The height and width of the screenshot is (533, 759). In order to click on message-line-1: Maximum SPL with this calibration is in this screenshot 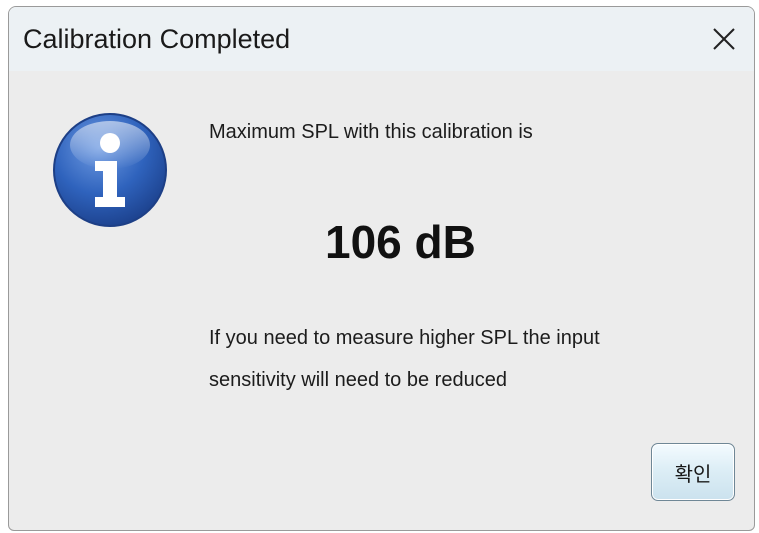, I will do `click(371, 132)`.